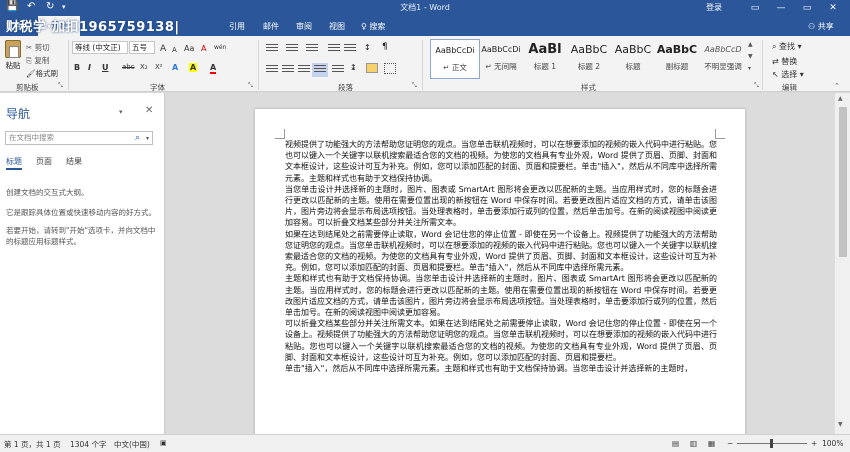  I want to click on zoom-out-button: −, so click(730, 443).